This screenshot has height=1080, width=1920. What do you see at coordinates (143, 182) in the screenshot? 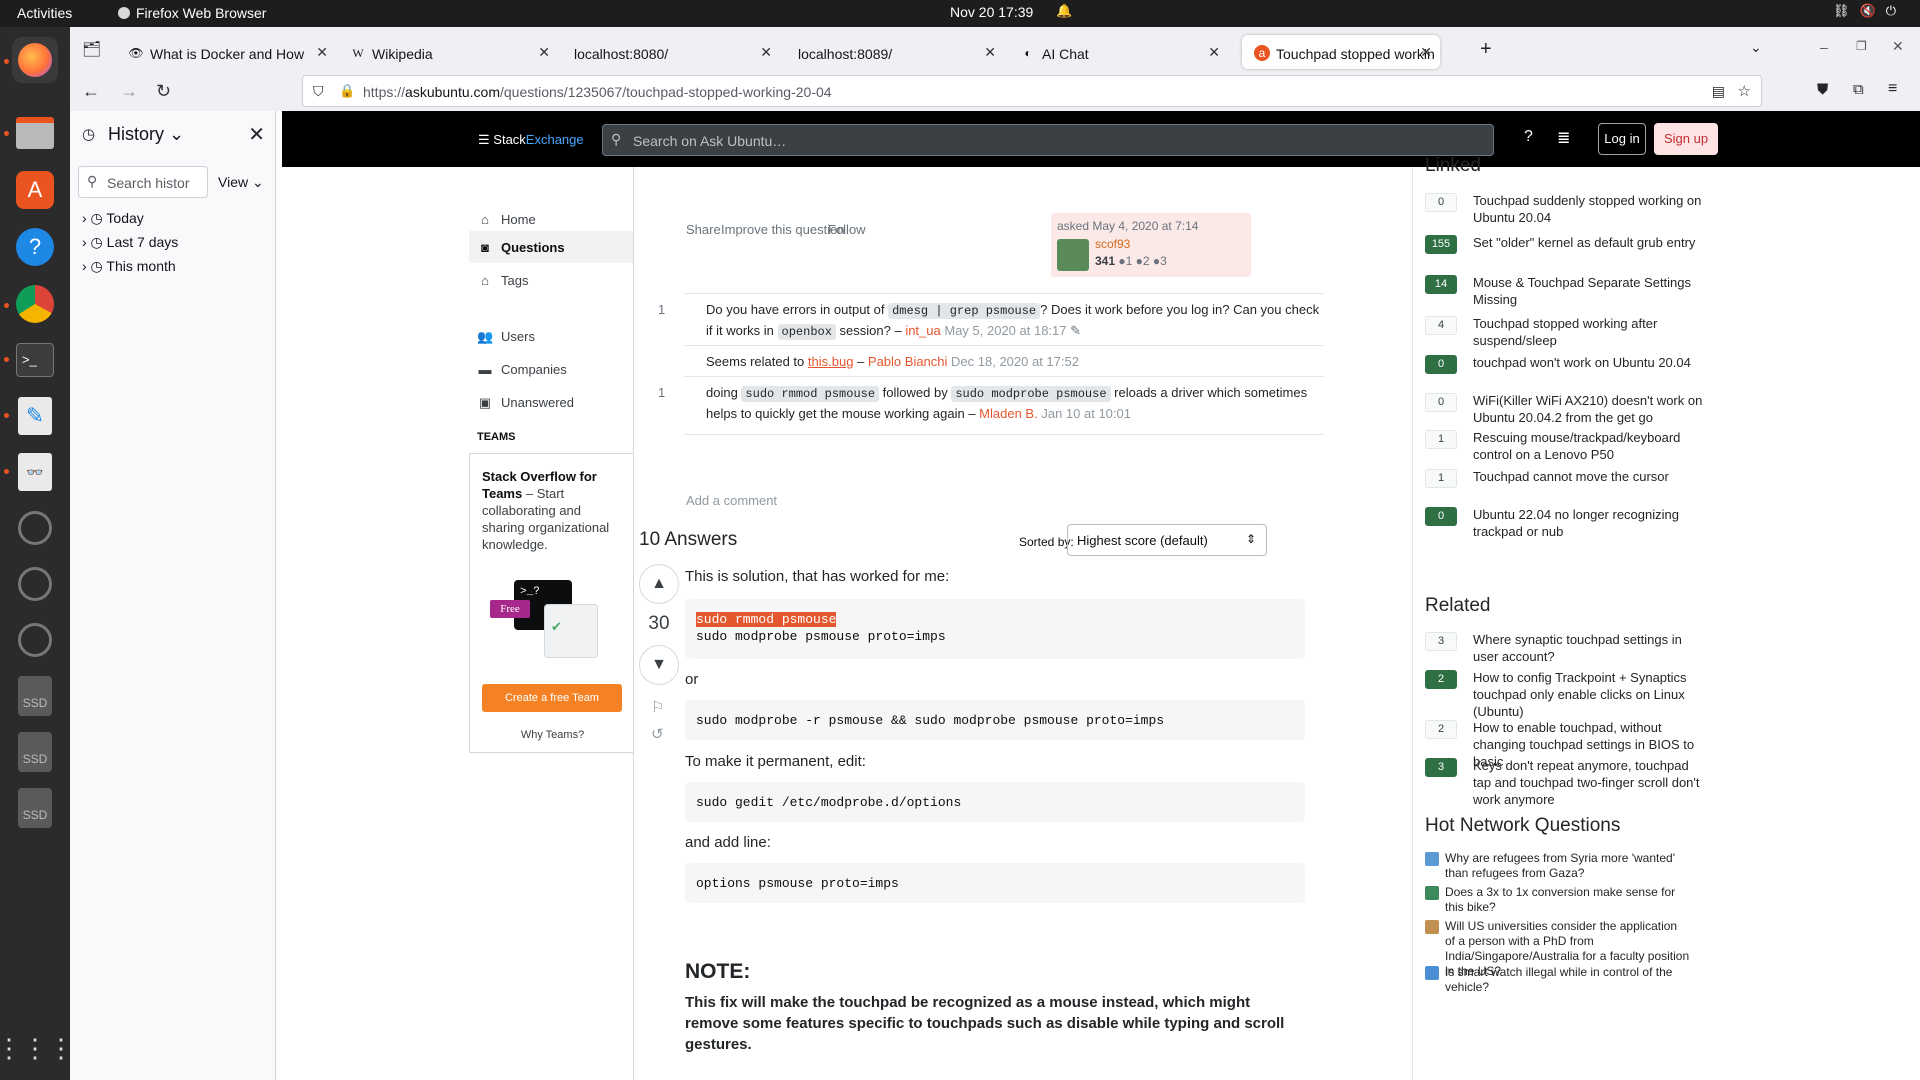
I see `history-search-input: ⚲ Search histor` at bounding box center [143, 182].